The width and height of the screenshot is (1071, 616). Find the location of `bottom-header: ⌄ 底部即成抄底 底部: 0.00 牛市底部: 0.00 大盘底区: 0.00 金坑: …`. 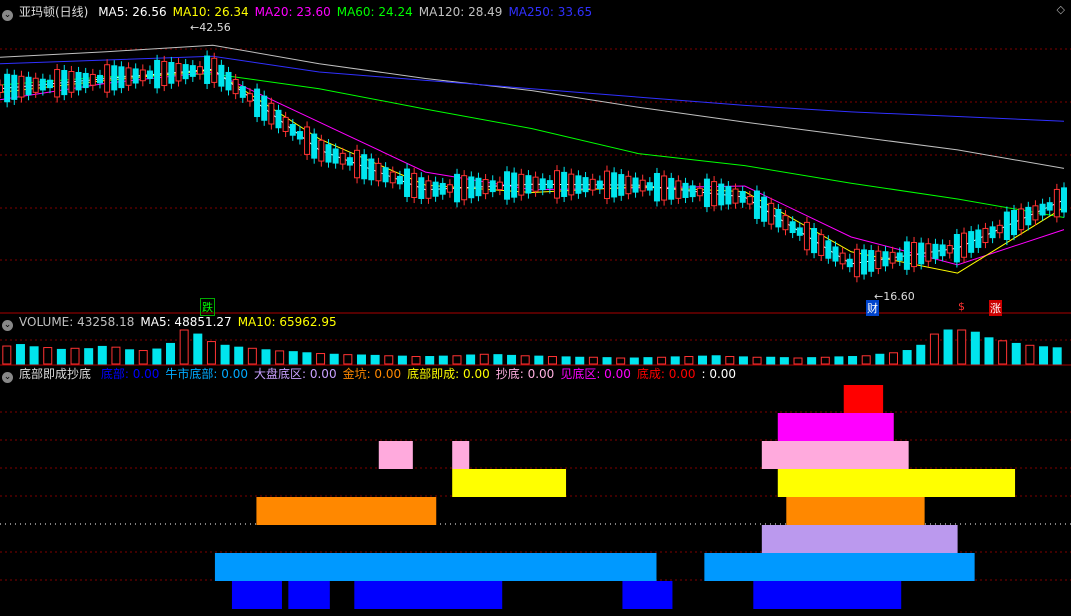

bottom-header: ⌄ 底部即成抄底 底部: 0.00 牛市底部: 0.00 大盘底区: 0.00 金坑: … is located at coordinates (374, 374).